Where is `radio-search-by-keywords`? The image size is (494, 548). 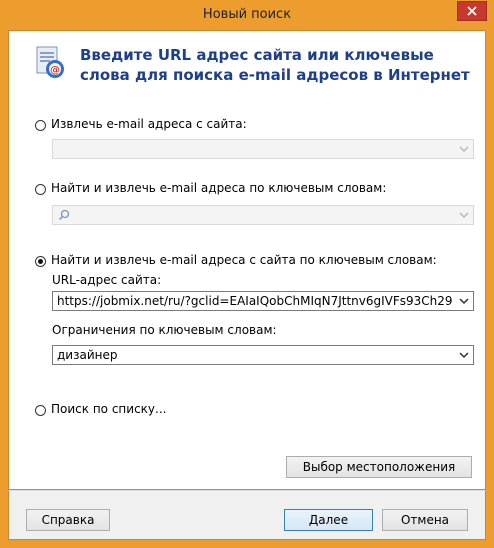 radio-search-by-keywords is located at coordinates (40, 189).